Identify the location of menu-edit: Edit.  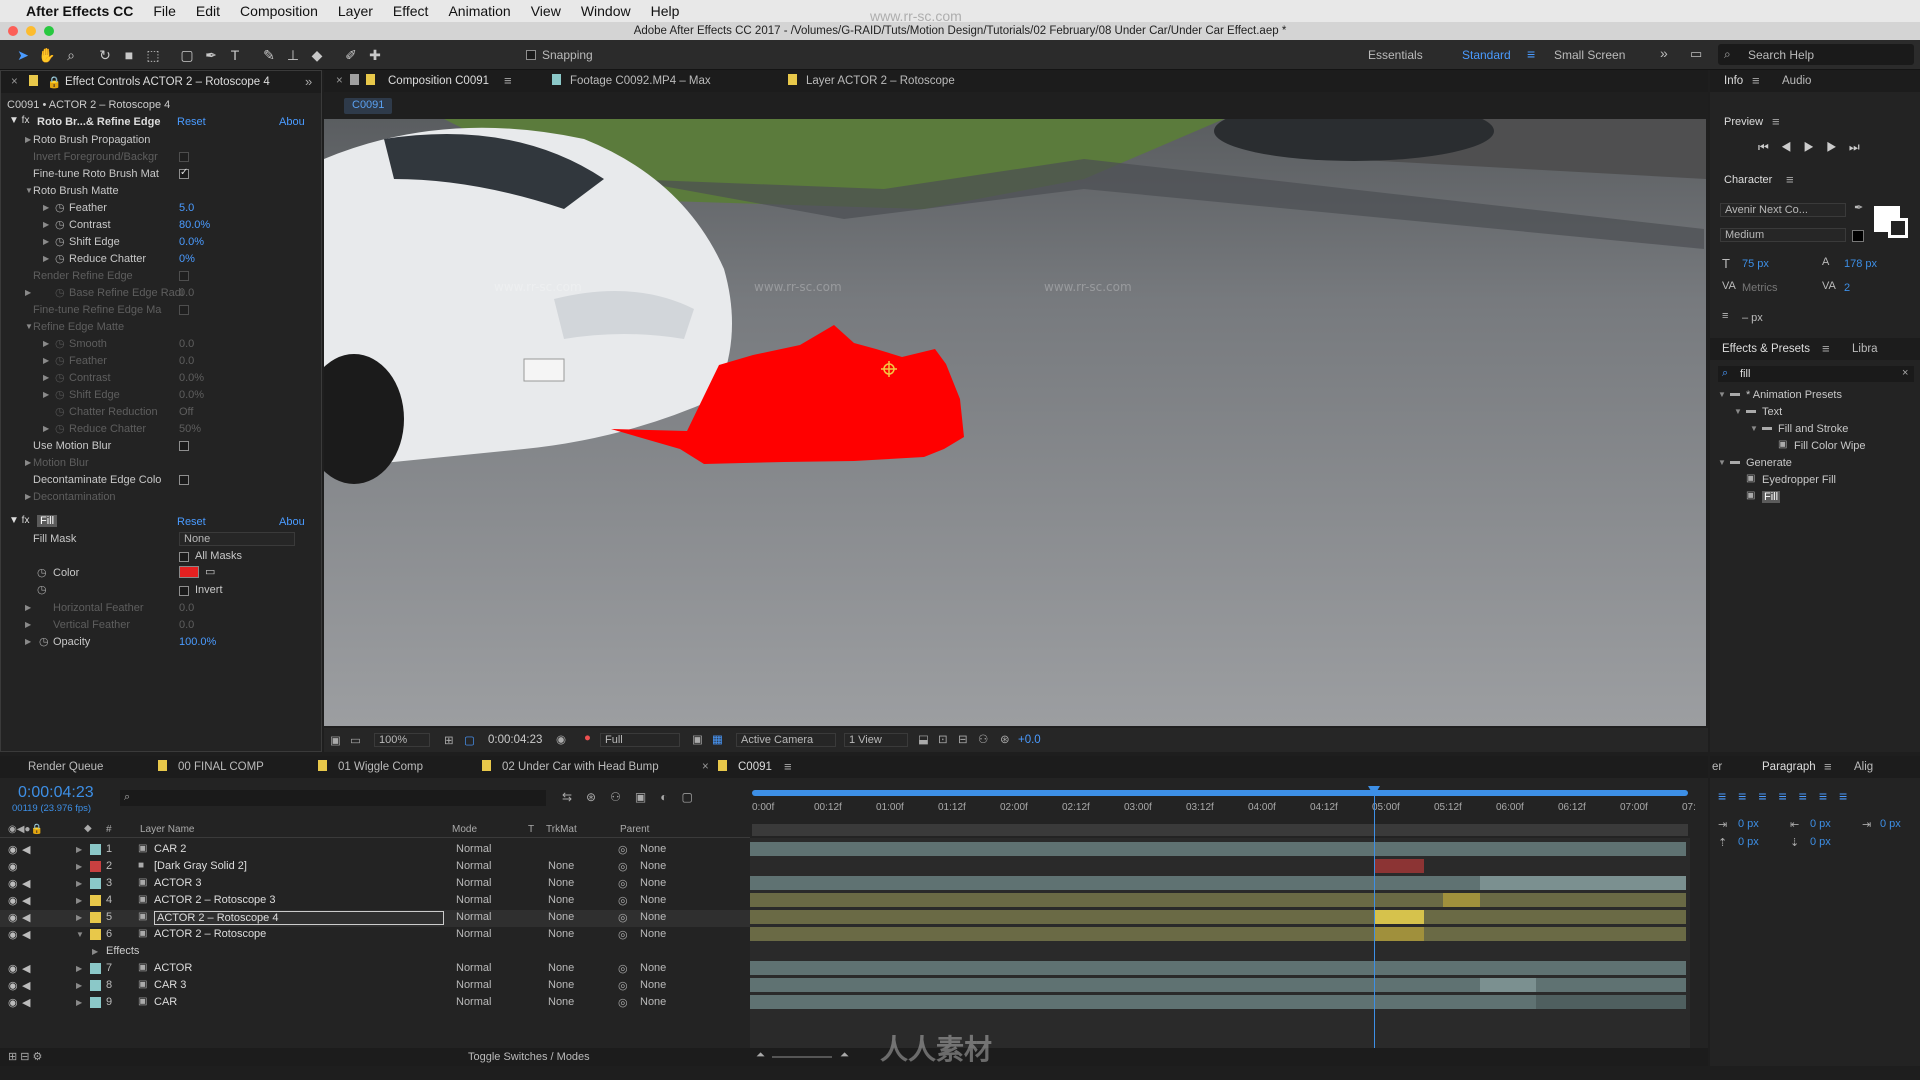
(208, 11).